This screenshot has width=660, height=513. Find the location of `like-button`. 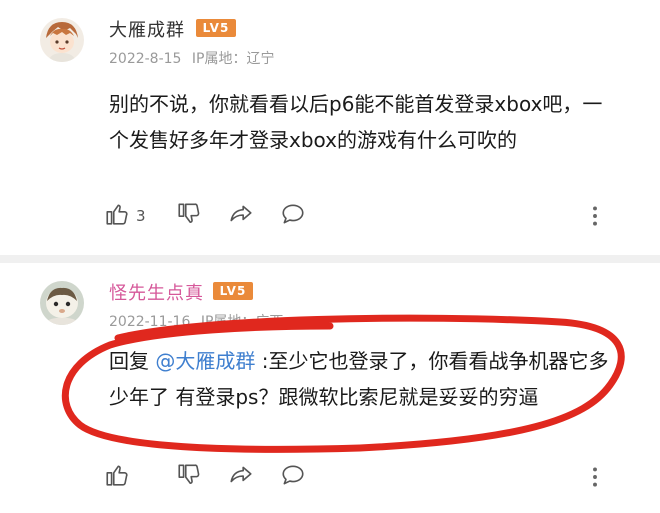

like-button is located at coordinates (117, 477).